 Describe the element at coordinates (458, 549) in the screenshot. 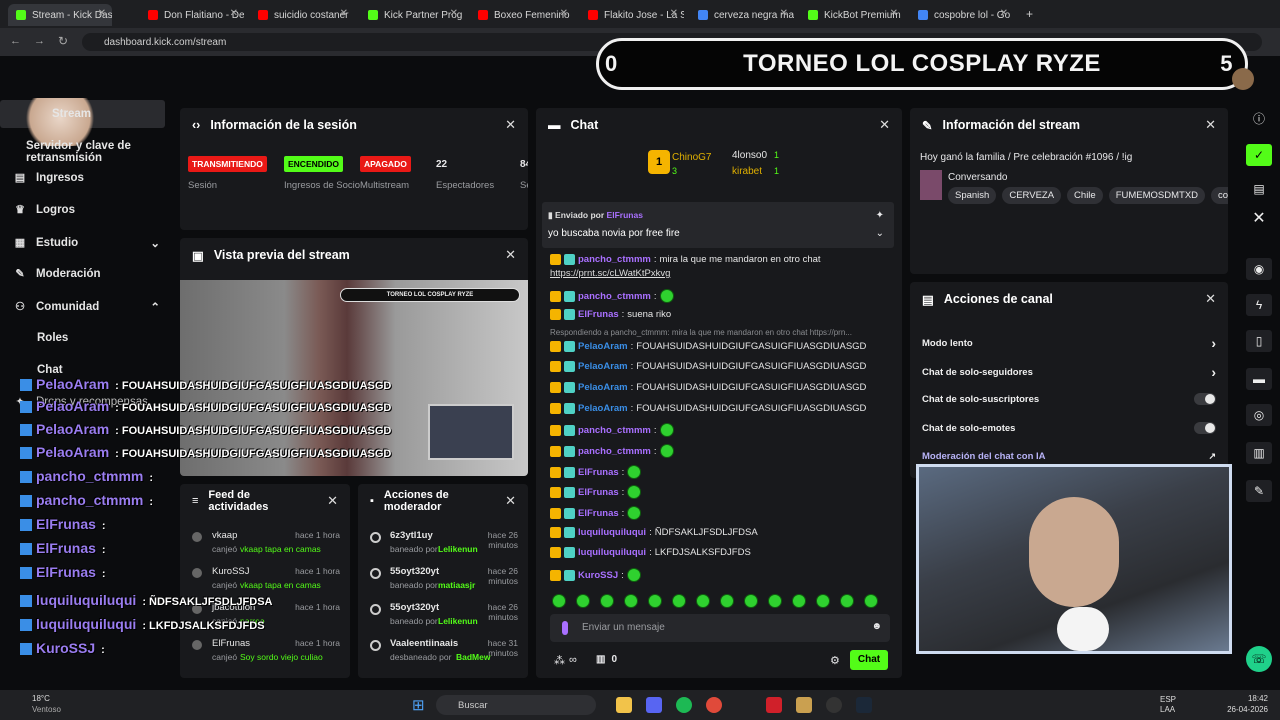

I see `mod-by-user: Lelikenun` at that location.